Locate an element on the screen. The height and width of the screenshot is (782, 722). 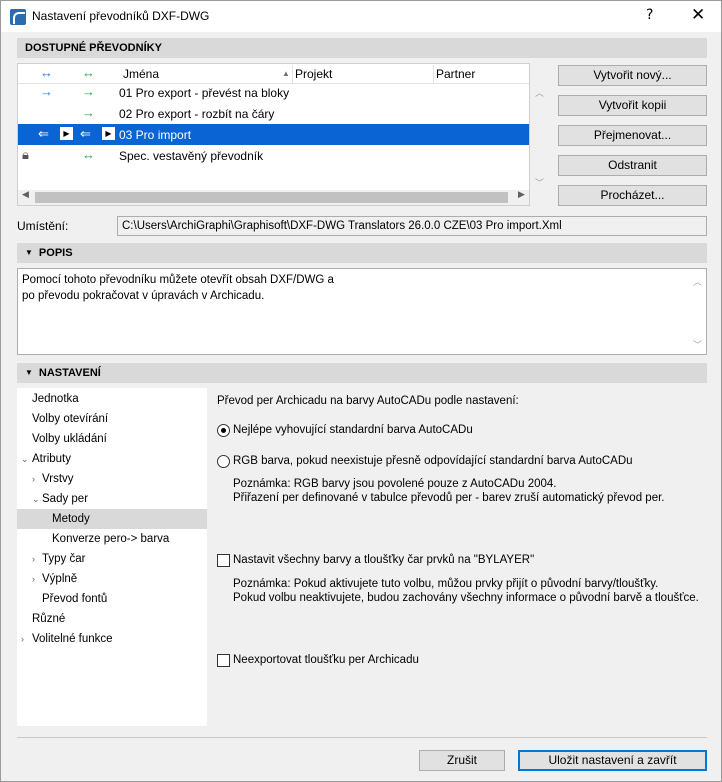
list-item-selected: ⇐ ▶ ⇐ ▶ 03 Pro import is located at coordinates (273, 134).